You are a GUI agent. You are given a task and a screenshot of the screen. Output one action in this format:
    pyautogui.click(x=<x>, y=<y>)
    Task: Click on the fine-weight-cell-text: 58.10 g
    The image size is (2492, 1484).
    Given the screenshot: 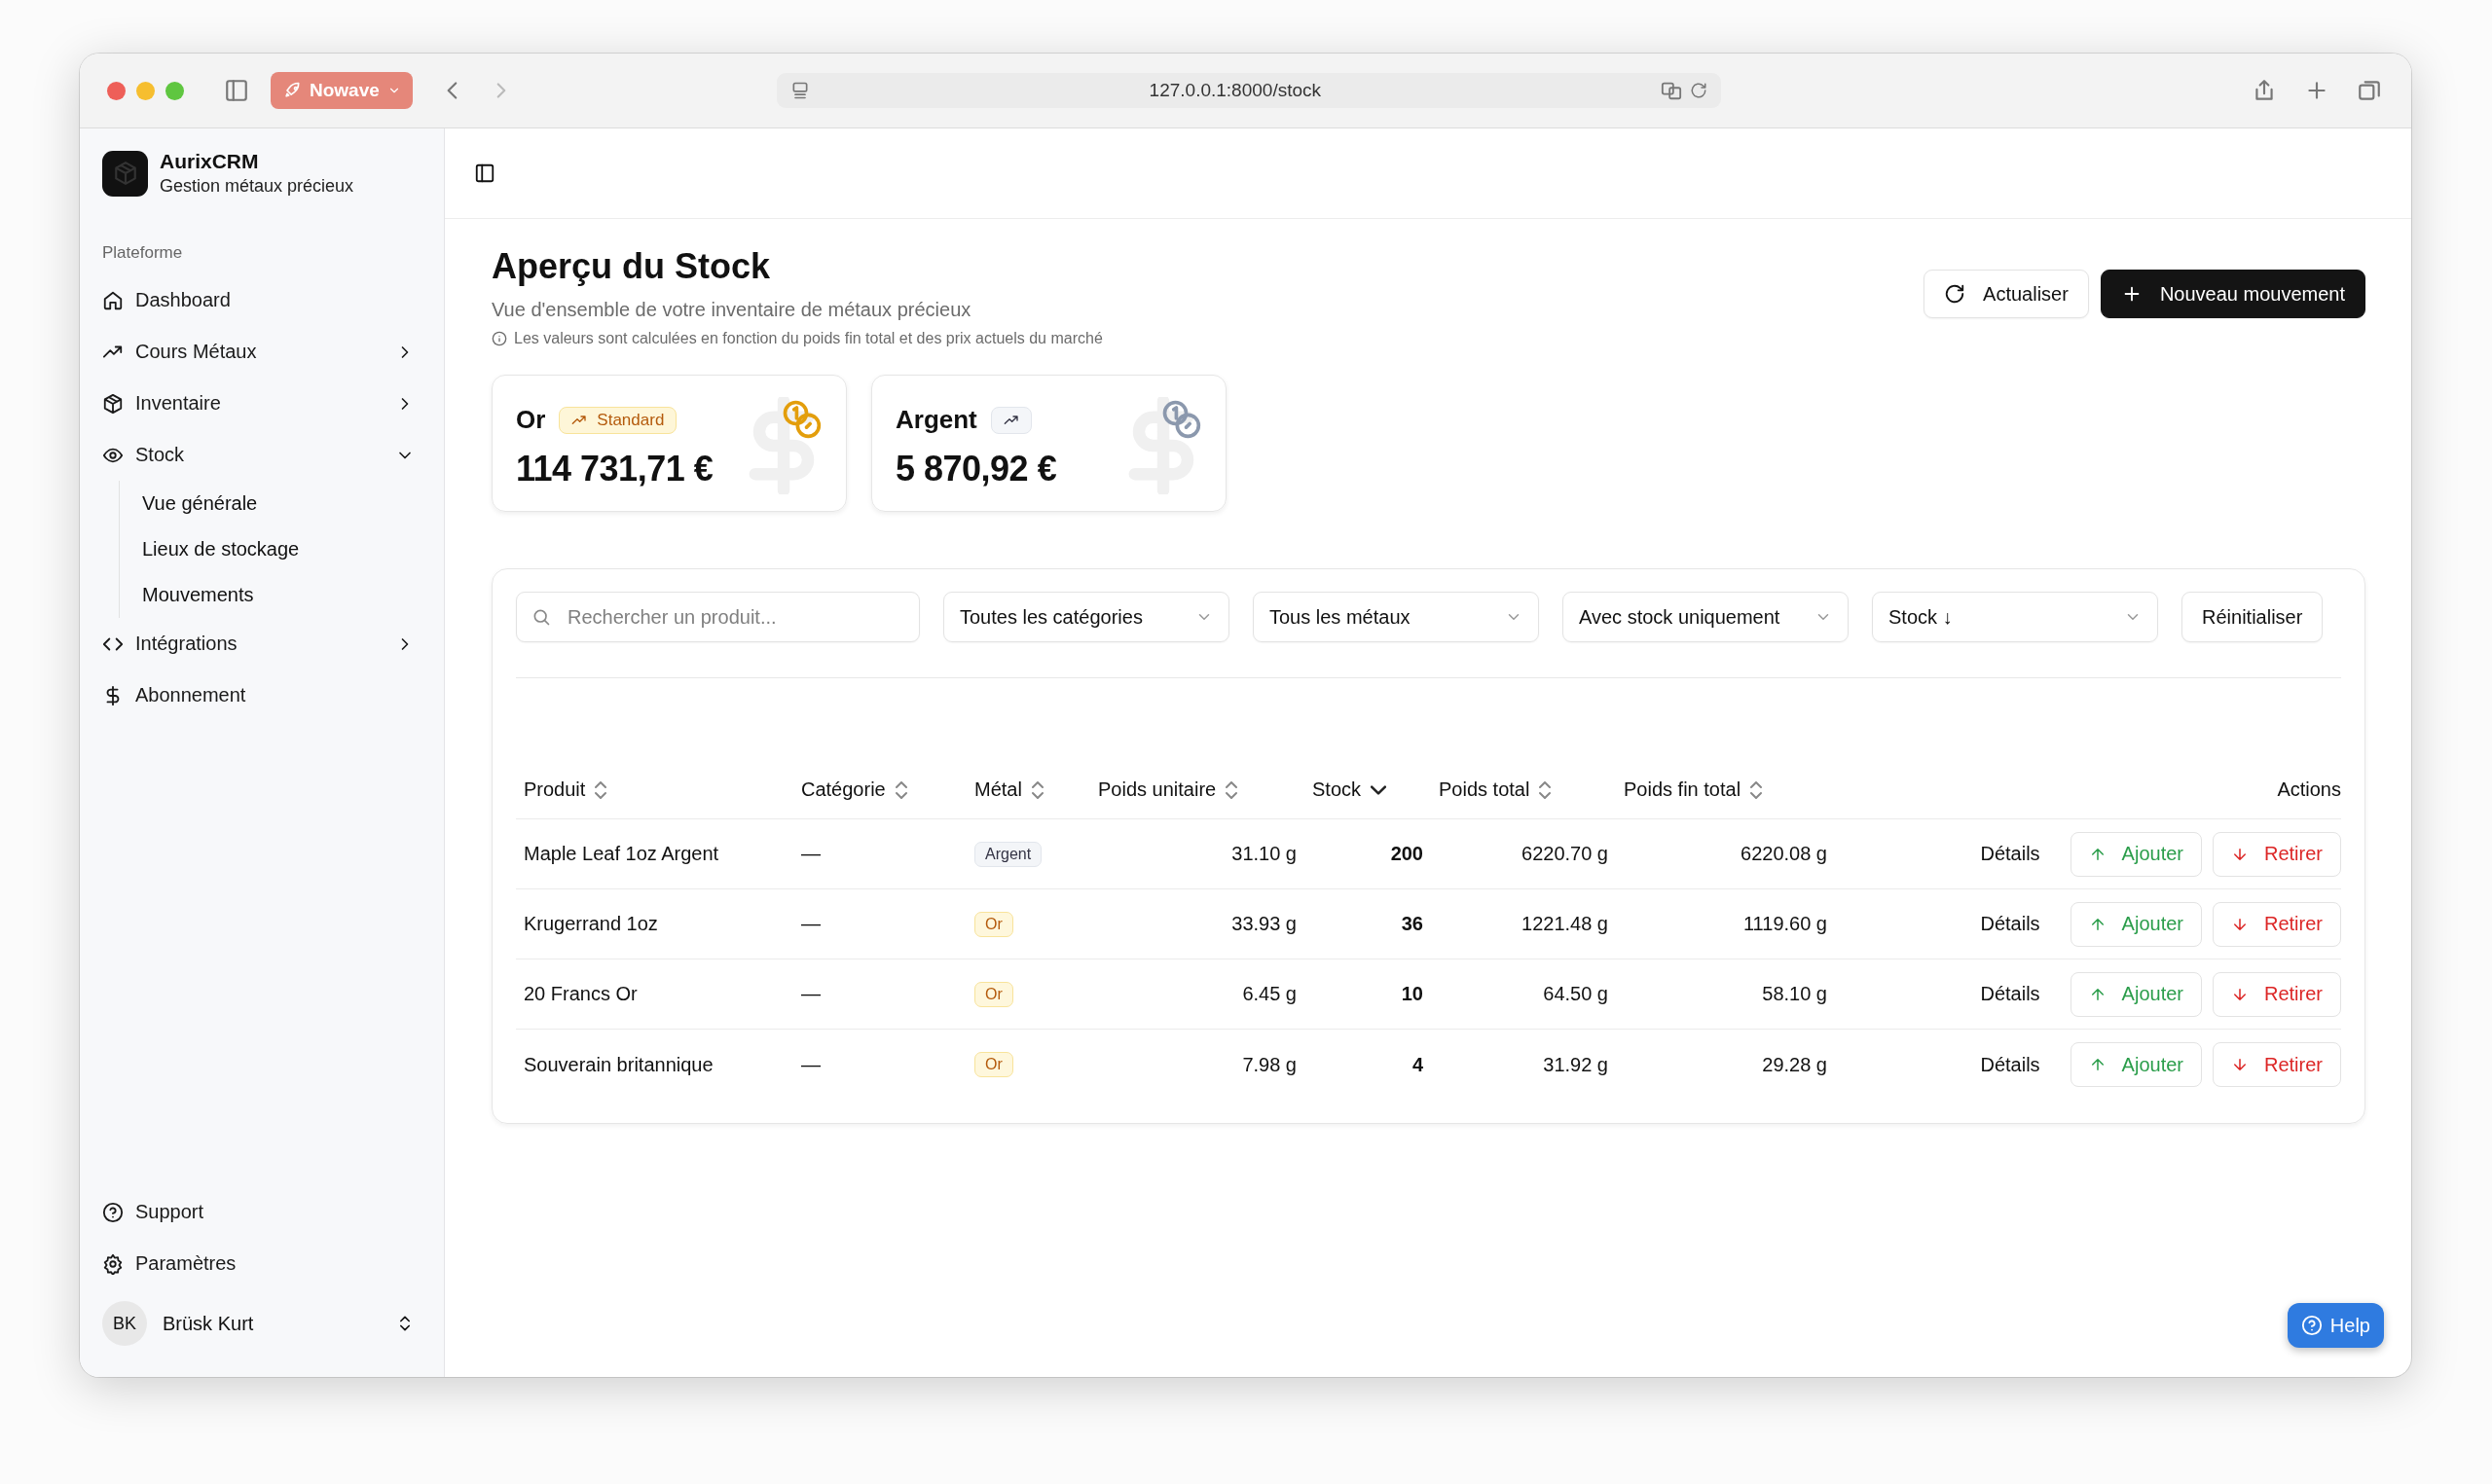 What is the action you would take?
    pyautogui.click(x=1794, y=994)
    